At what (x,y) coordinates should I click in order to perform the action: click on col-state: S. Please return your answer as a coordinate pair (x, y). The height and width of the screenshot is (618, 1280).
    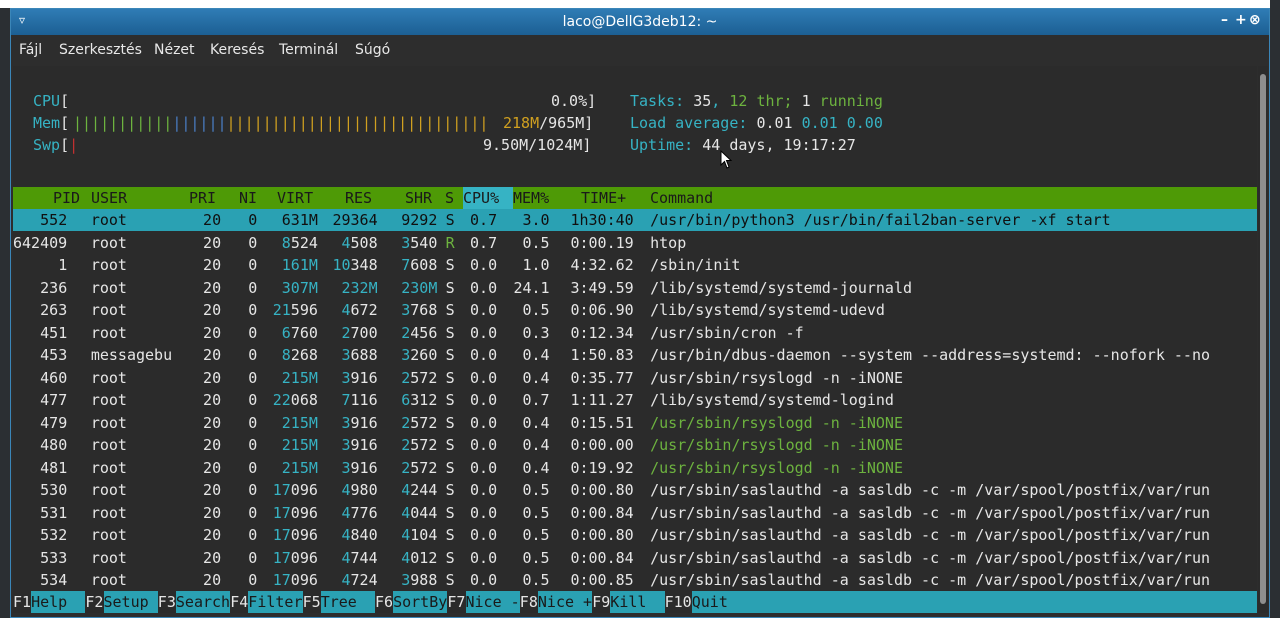
    Looking at the image, I should click on (449, 198).